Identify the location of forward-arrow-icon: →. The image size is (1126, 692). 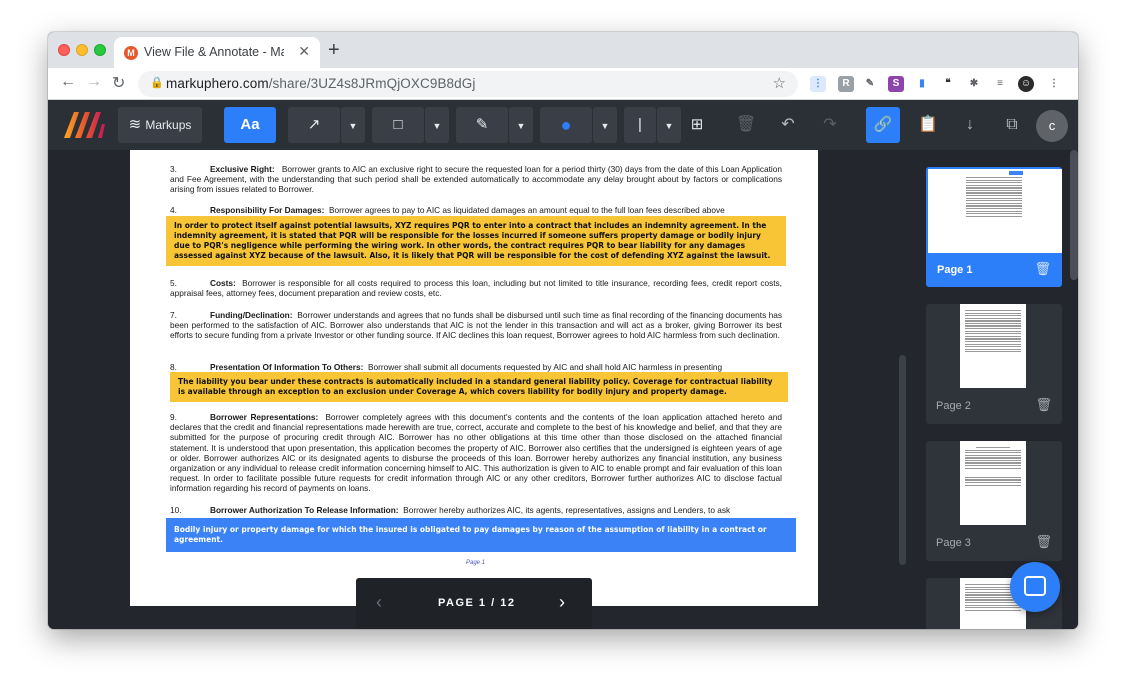
(94, 82).